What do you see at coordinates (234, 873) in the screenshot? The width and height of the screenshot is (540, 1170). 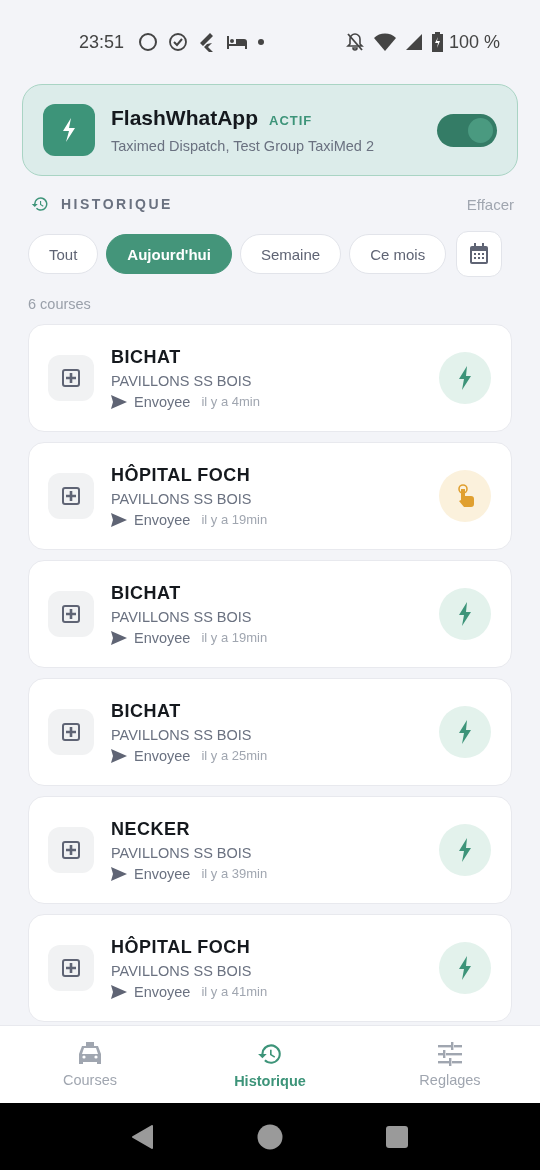 I see `ride-time: il y a 39min` at bounding box center [234, 873].